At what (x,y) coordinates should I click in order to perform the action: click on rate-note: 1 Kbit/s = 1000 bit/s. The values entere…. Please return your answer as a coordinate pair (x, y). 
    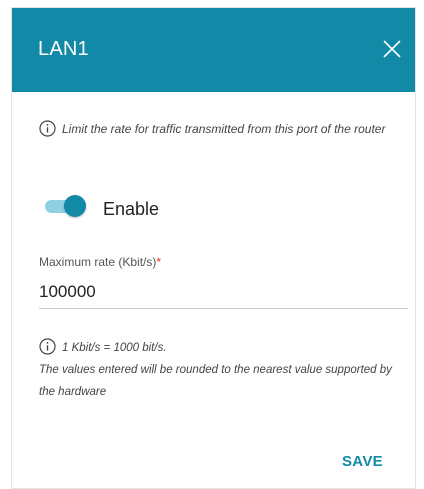
    Looking at the image, I should click on (225, 370).